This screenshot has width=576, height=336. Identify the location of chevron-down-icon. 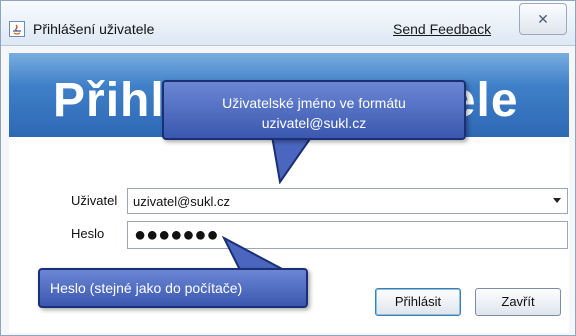
(557, 200).